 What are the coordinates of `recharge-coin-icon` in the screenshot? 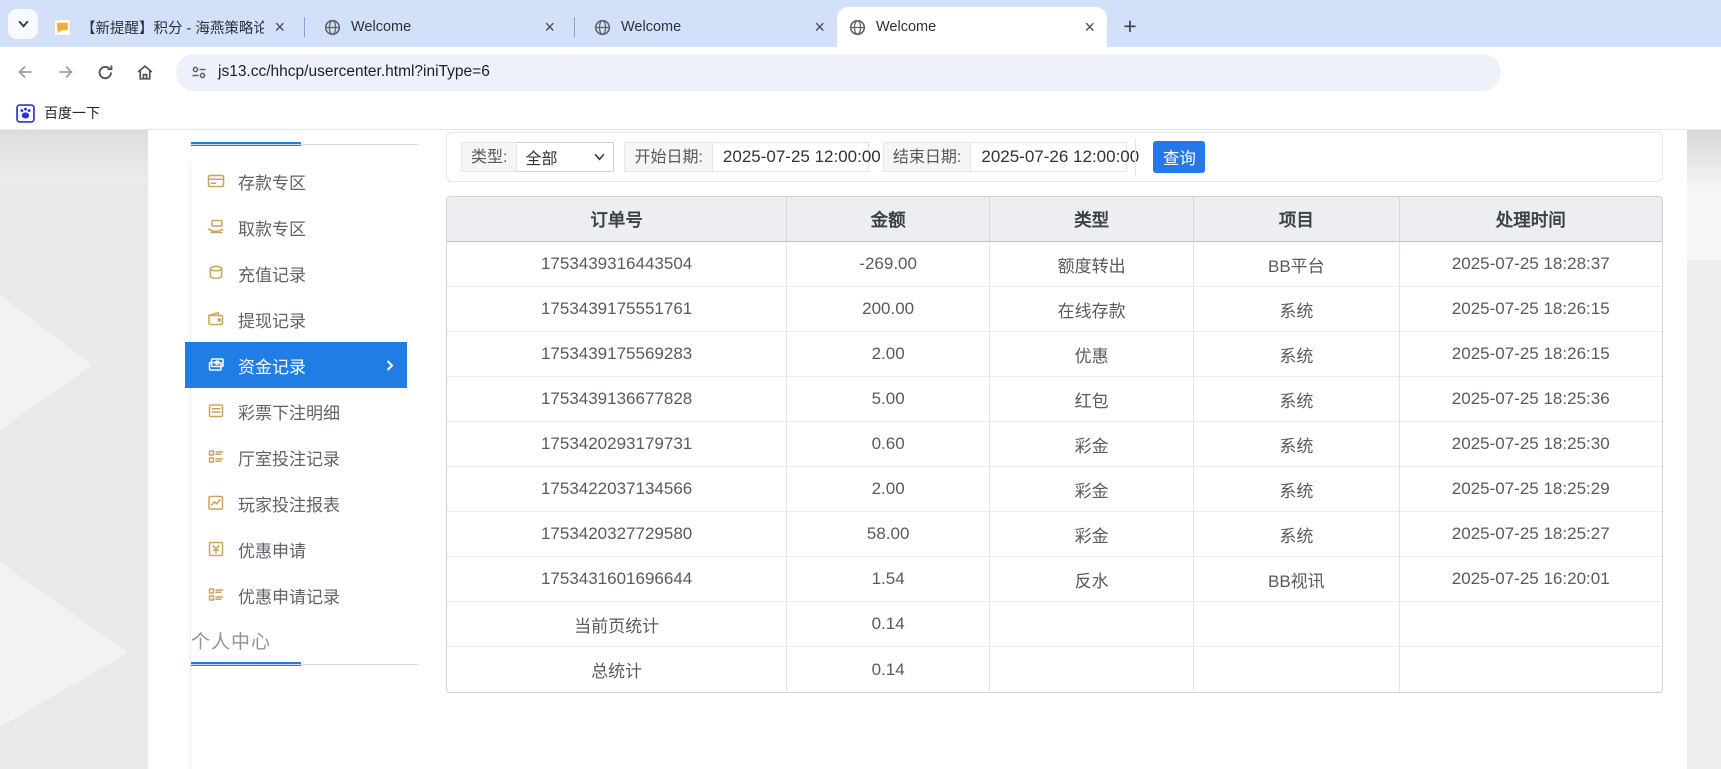 It's located at (216, 273).